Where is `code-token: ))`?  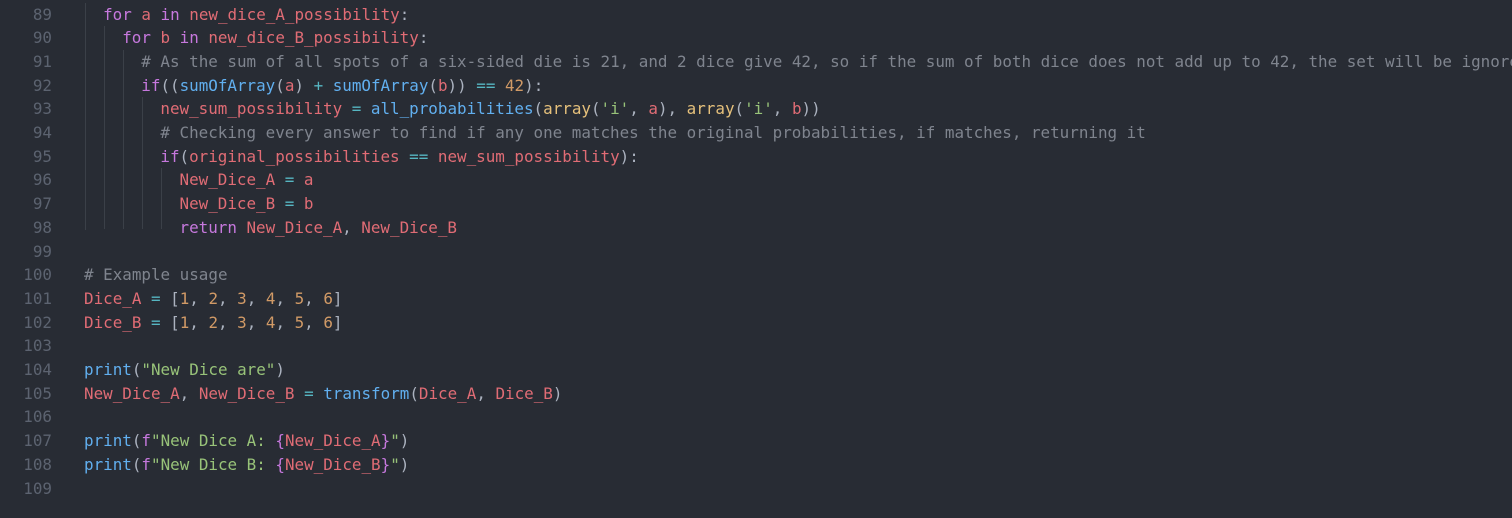
code-token: )) is located at coordinates (457, 85).